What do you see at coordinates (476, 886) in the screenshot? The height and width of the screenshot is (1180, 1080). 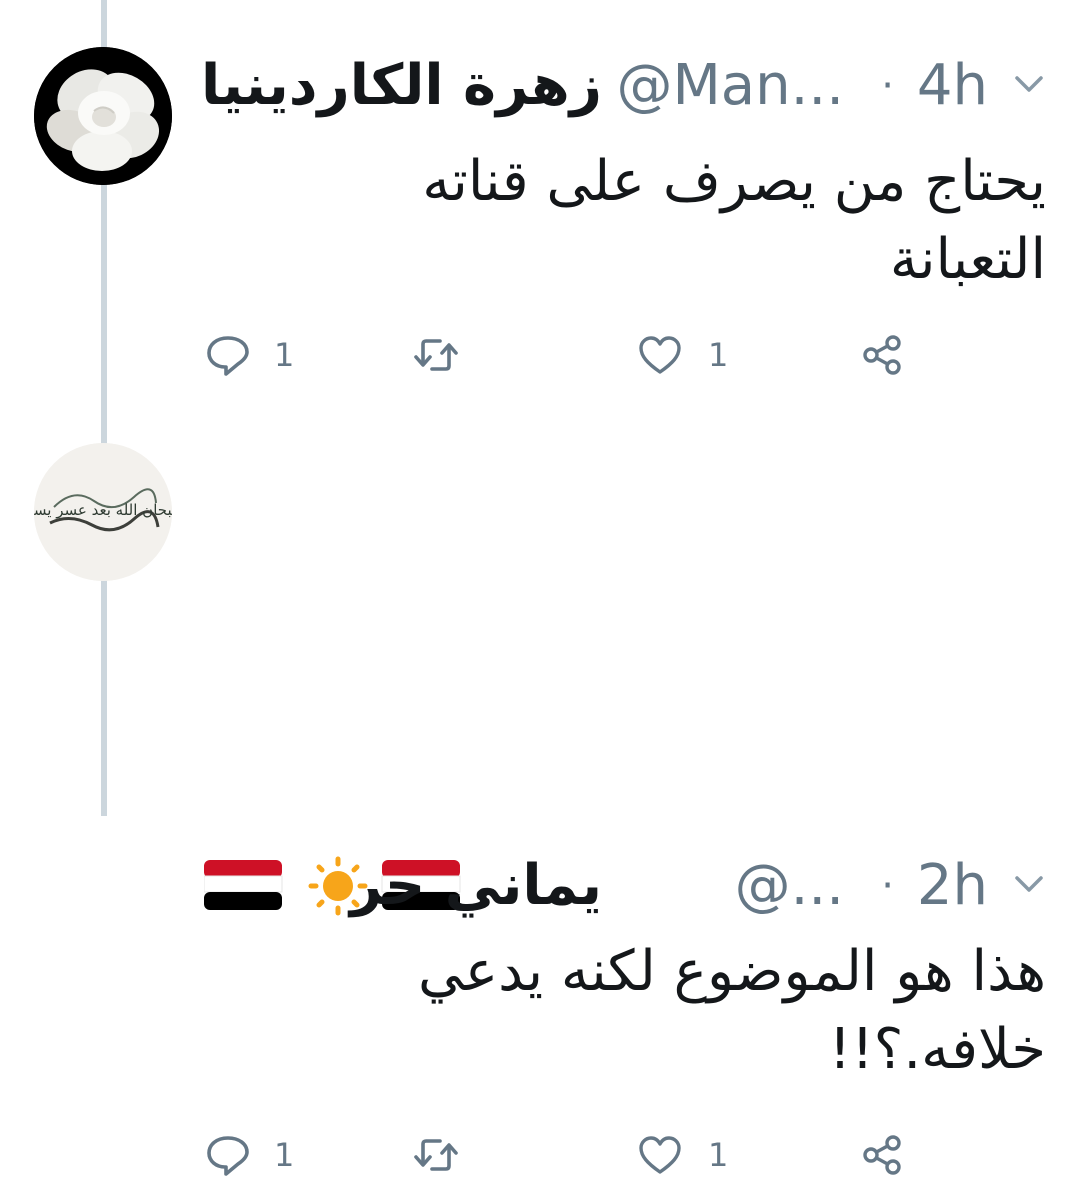 I see `display-name: يماني حر` at bounding box center [476, 886].